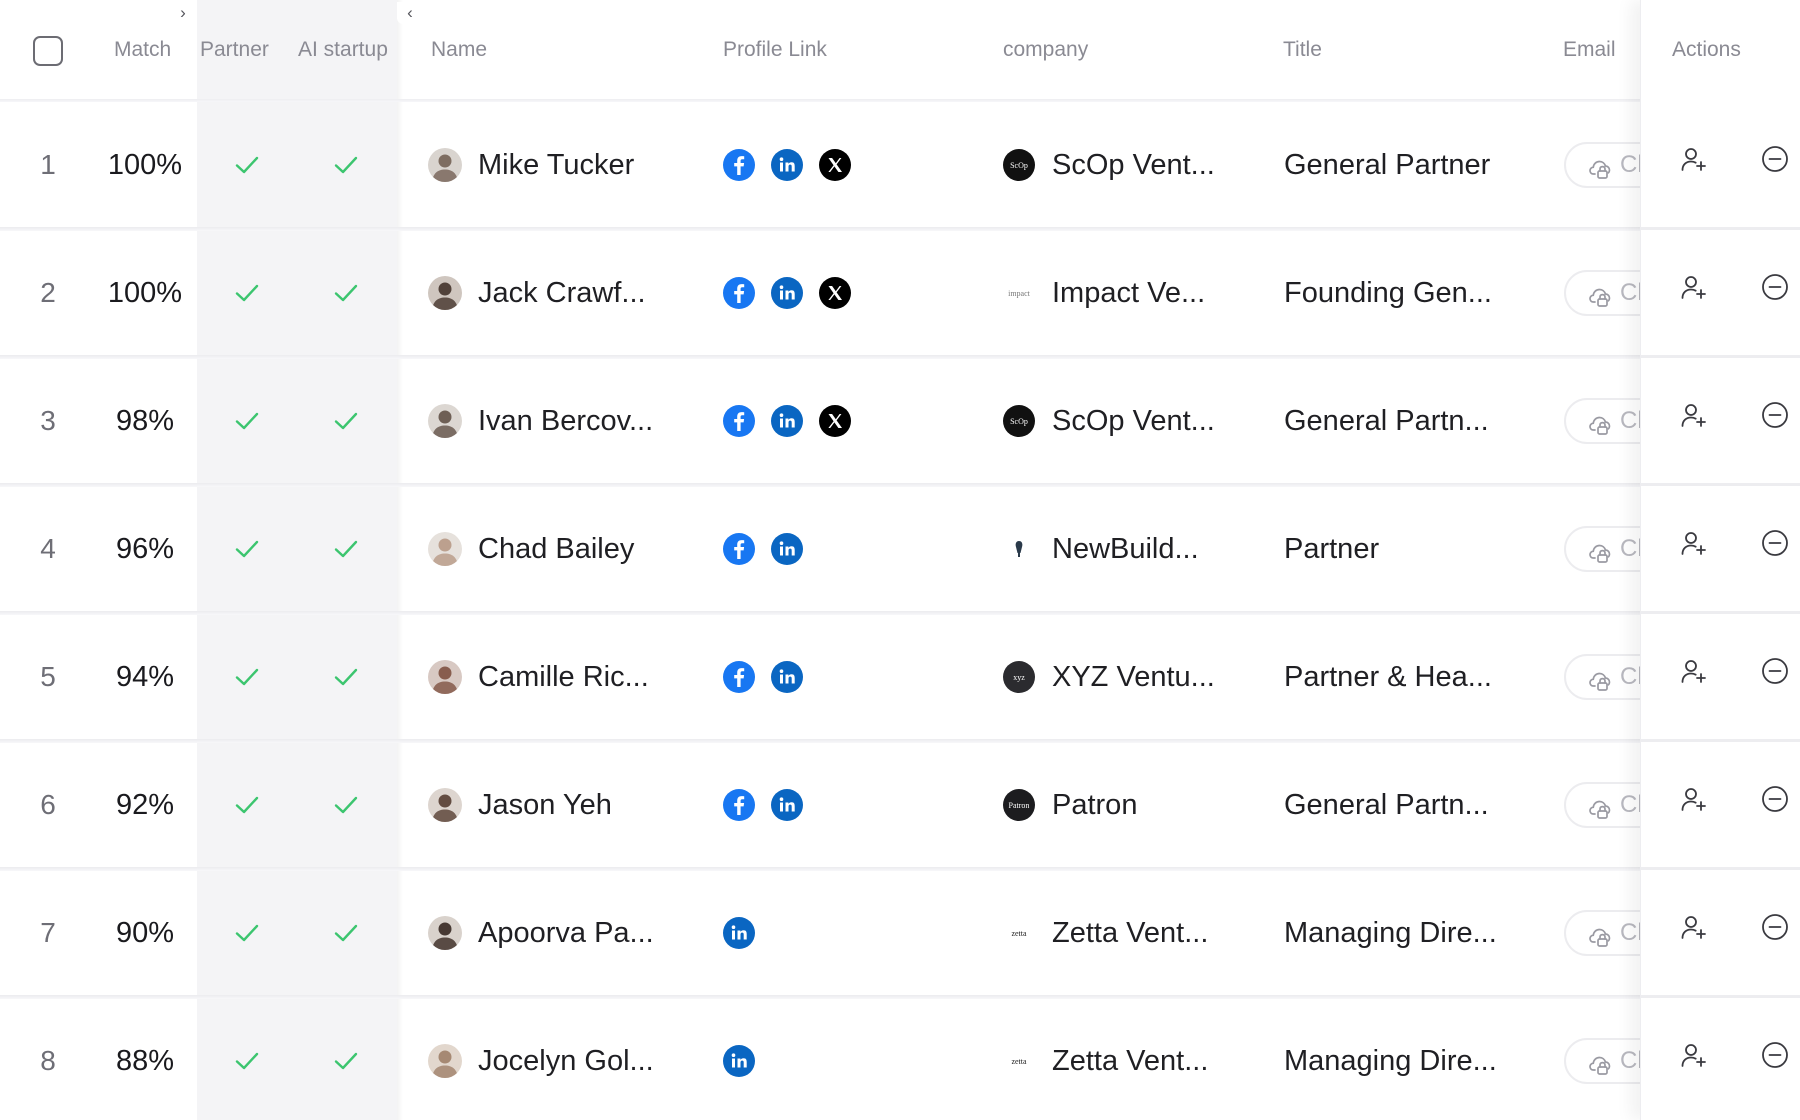 This screenshot has width=1800, height=1120. Describe the element at coordinates (1302, 50) in the screenshot. I see `column-header-title: Title` at that location.